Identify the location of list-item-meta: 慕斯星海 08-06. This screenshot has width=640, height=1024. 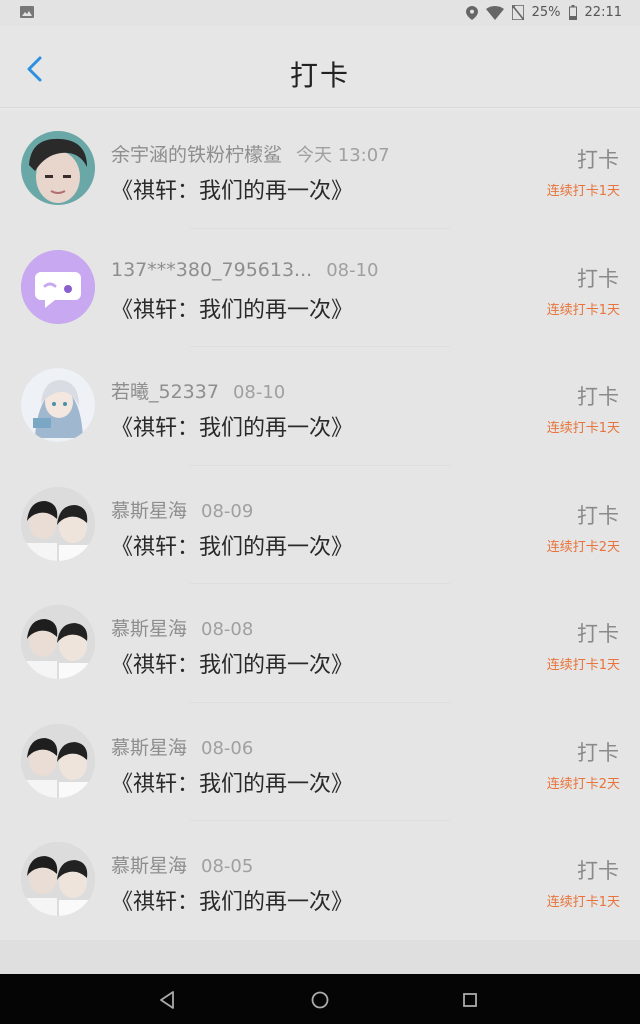
(182, 746).